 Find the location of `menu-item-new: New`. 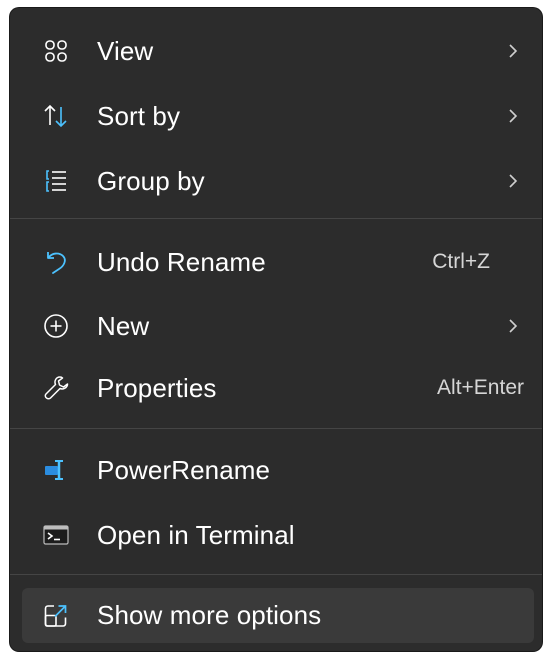

menu-item-new: New is located at coordinates (278, 326).